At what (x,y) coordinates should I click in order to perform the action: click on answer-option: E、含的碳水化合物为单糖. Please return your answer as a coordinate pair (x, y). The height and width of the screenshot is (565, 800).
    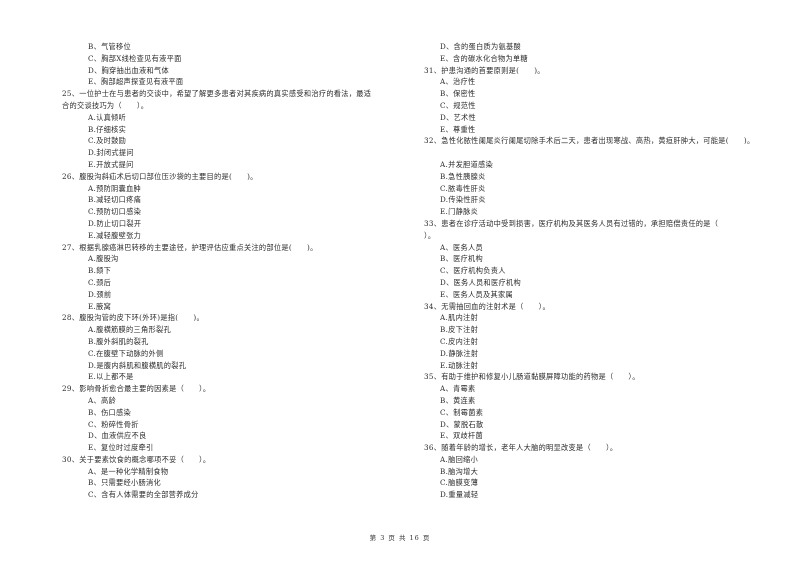
    Looking at the image, I should click on (484, 58).